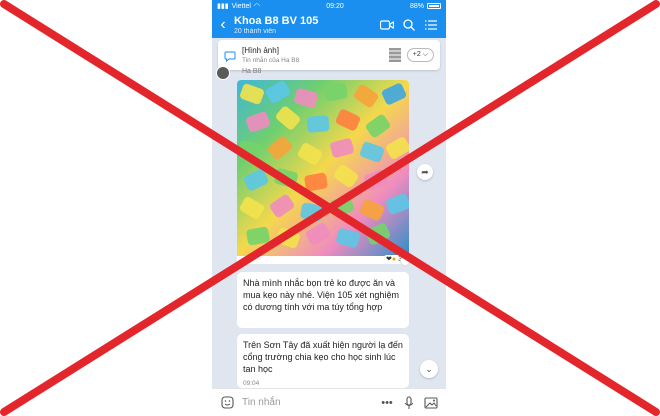  Describe the element at coordinates (260, 50) in the screenshot. I see `pinned-title: [Hình ảnh]` at that location.